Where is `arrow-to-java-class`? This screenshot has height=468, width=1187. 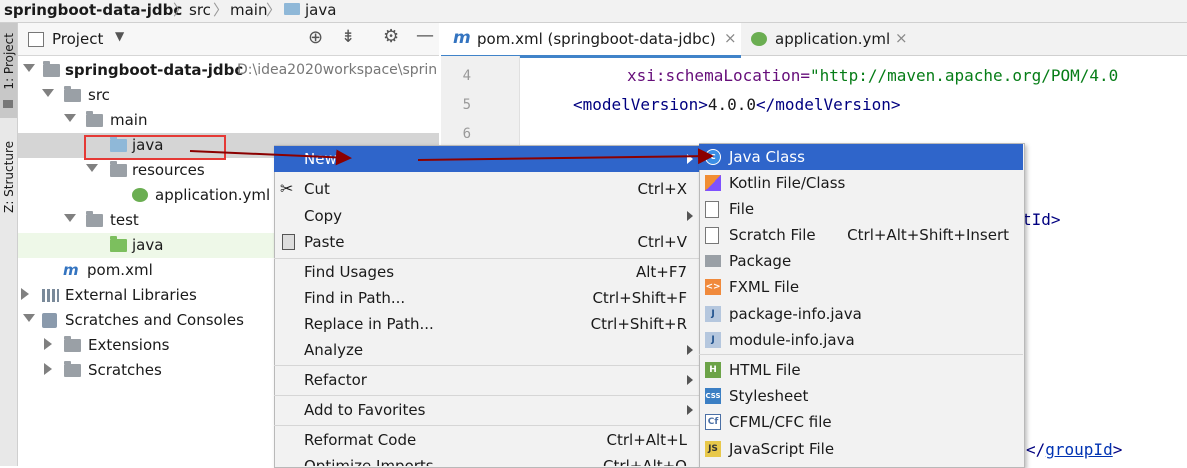
arrow-to-java-class is located at coordinates (565, 156).